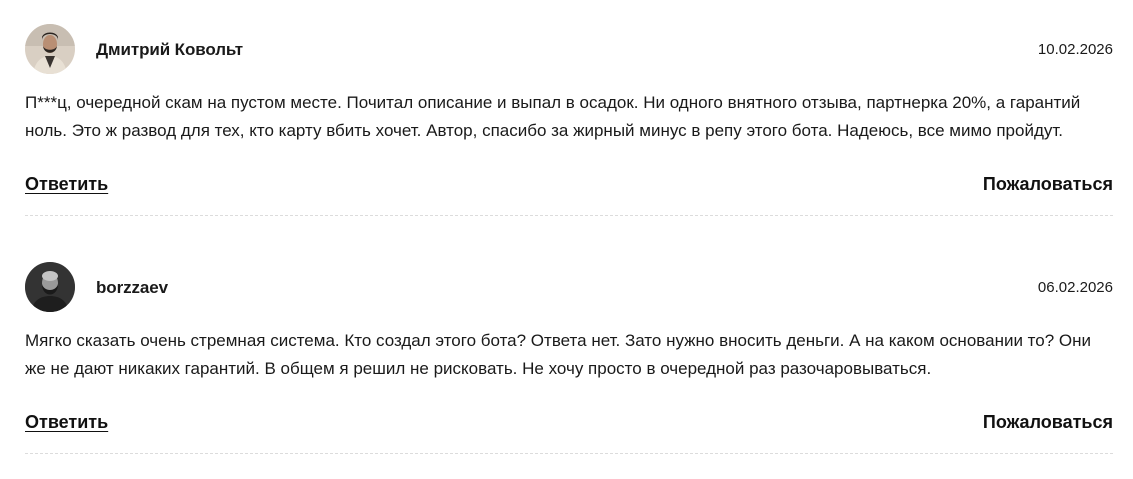 This screenshot has height=479, width=1133. What do you see at coordinates (132, 287) in the screenshot?
I see `comment-author: borzzaev` at bounding box center [132, 287].